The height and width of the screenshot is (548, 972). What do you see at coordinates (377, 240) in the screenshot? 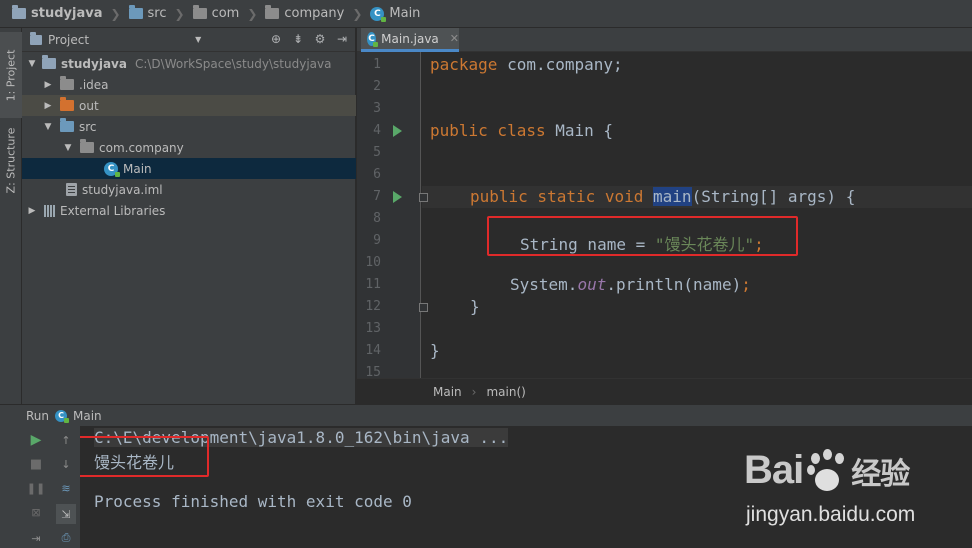
I see `line-number: 9` at bounding box center [377, 240].